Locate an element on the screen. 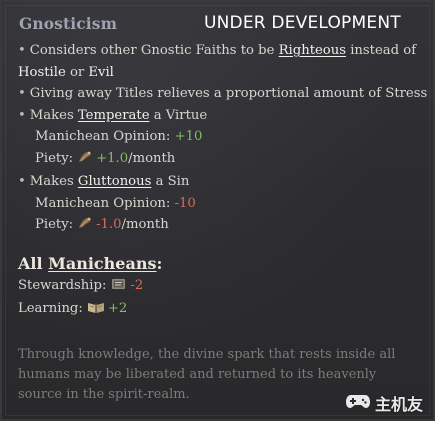  virtue-text-pre: Makes is located at coordinates (53, 115).